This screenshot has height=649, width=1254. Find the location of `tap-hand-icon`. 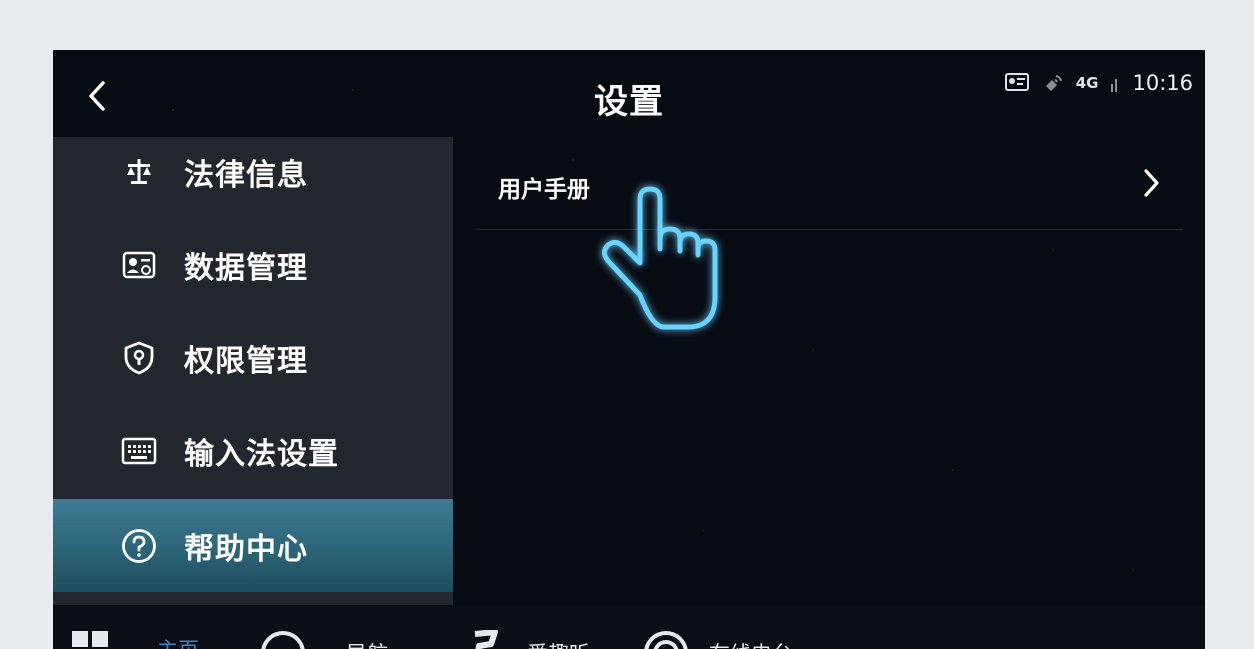

tap-hand-icon is located at coordinates (660, 258).